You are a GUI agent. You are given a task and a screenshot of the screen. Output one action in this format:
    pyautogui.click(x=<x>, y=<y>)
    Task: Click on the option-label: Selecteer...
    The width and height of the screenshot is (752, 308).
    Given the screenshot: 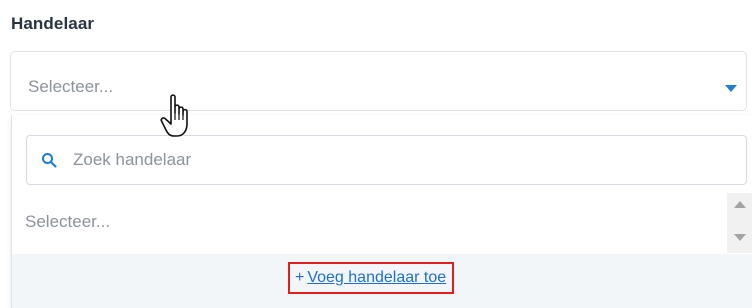 What is the action you would take?
    pyautogui.click(x=68, y=221)
    